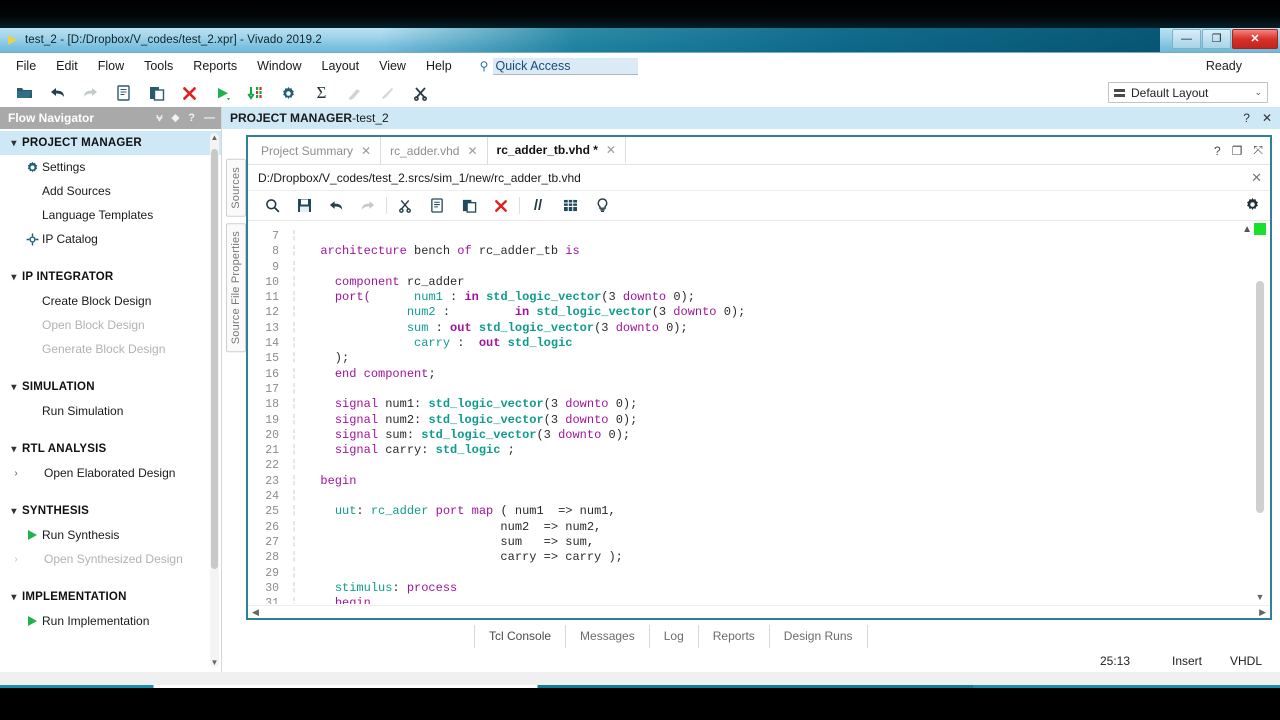 The height and width of the screenshot is (720, 1280). What do you see at coordinates (26, 66) in the screenshot?
I see `menu-file: File` at bounding box center [26, 66].